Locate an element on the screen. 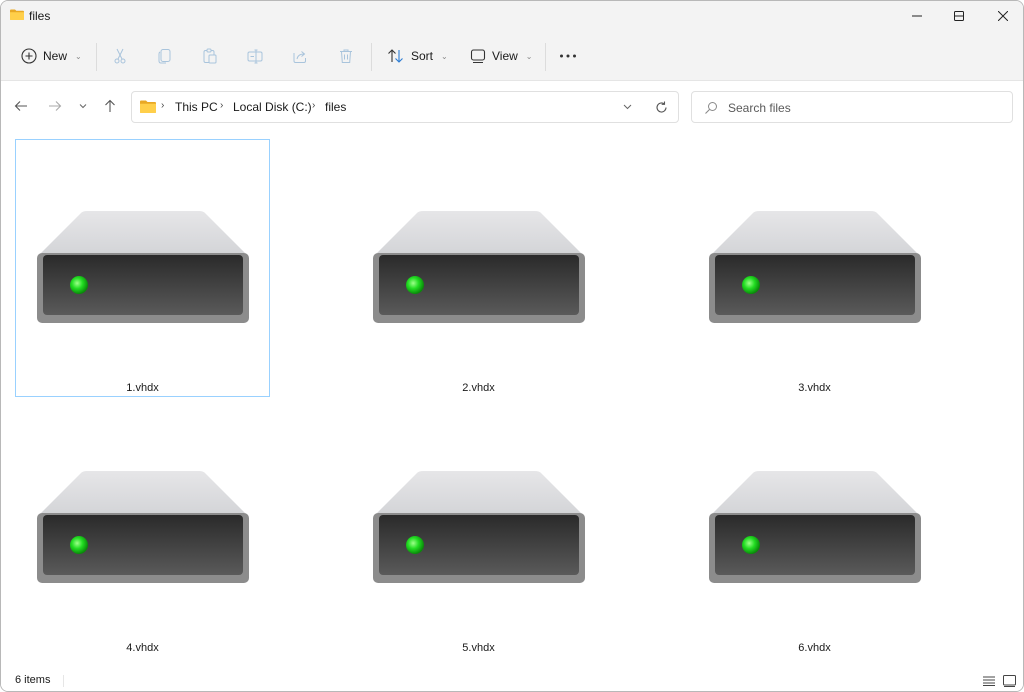 The image size is (1024, 692). status-divider is located at coordinates (63, 681).